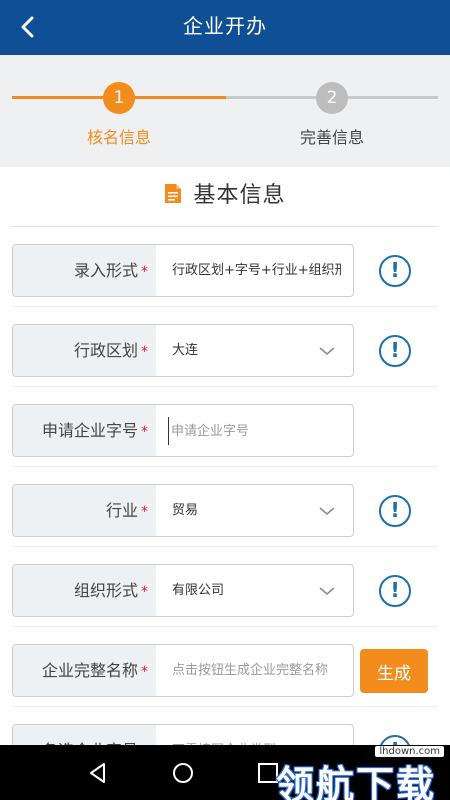 Image resolution: width=450 pixels, height=800 pixels. Describe the element at coordinates (331, 137) in the screenshot. I see `step-label: 完善信息` at that location.